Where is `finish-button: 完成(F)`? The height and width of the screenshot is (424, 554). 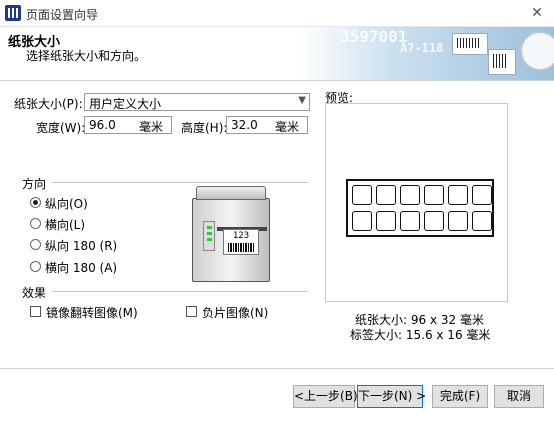
finish-button: 完成(F) is located at coordinates (460, 396).